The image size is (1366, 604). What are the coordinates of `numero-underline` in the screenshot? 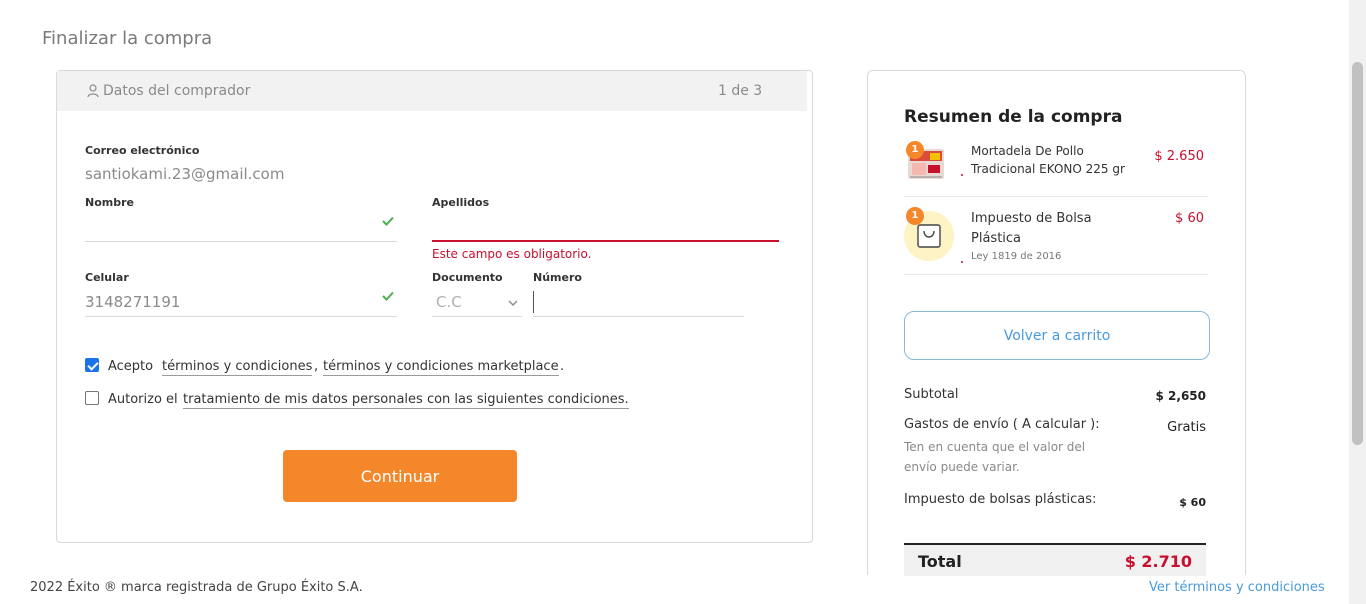 It's located at (638, 316).